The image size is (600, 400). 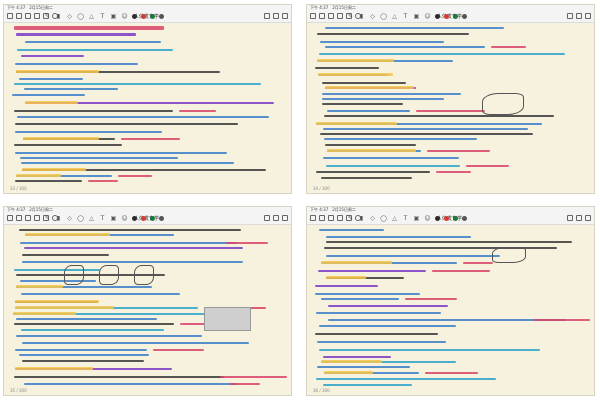 I want to click on toolbar-right-icons, so click(x=276, y=218).